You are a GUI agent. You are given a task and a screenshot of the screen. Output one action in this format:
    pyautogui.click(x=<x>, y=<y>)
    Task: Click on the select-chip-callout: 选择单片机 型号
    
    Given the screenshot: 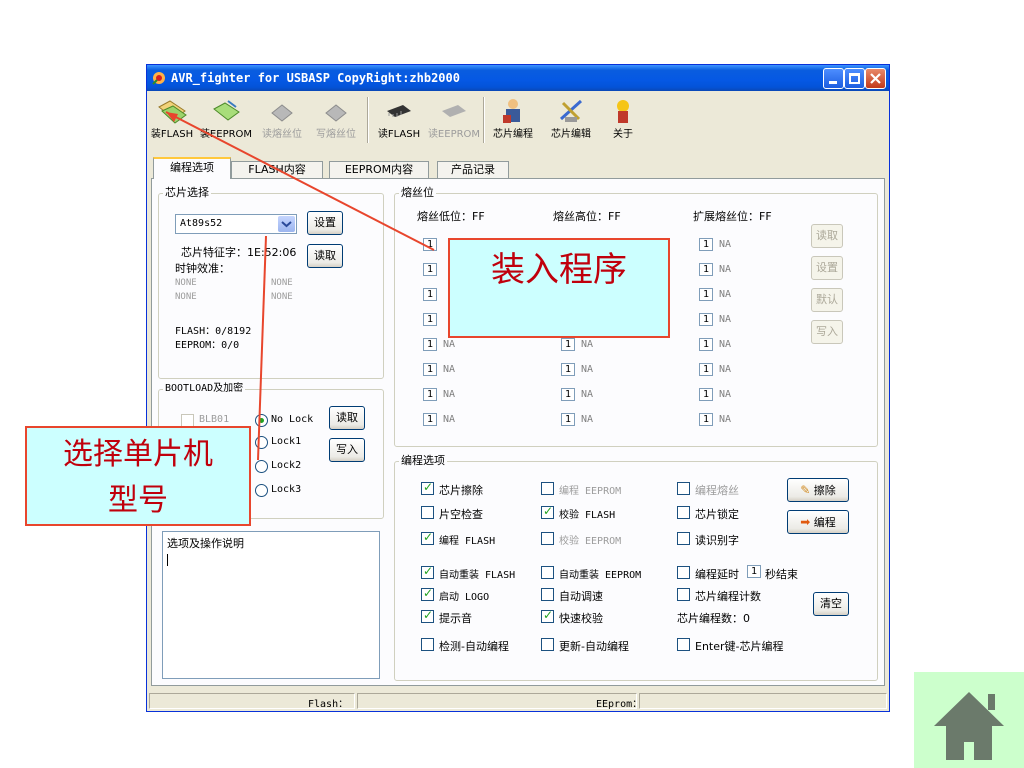 What is the action you would take?
    pyautogui.click(x=138, y=476)
    